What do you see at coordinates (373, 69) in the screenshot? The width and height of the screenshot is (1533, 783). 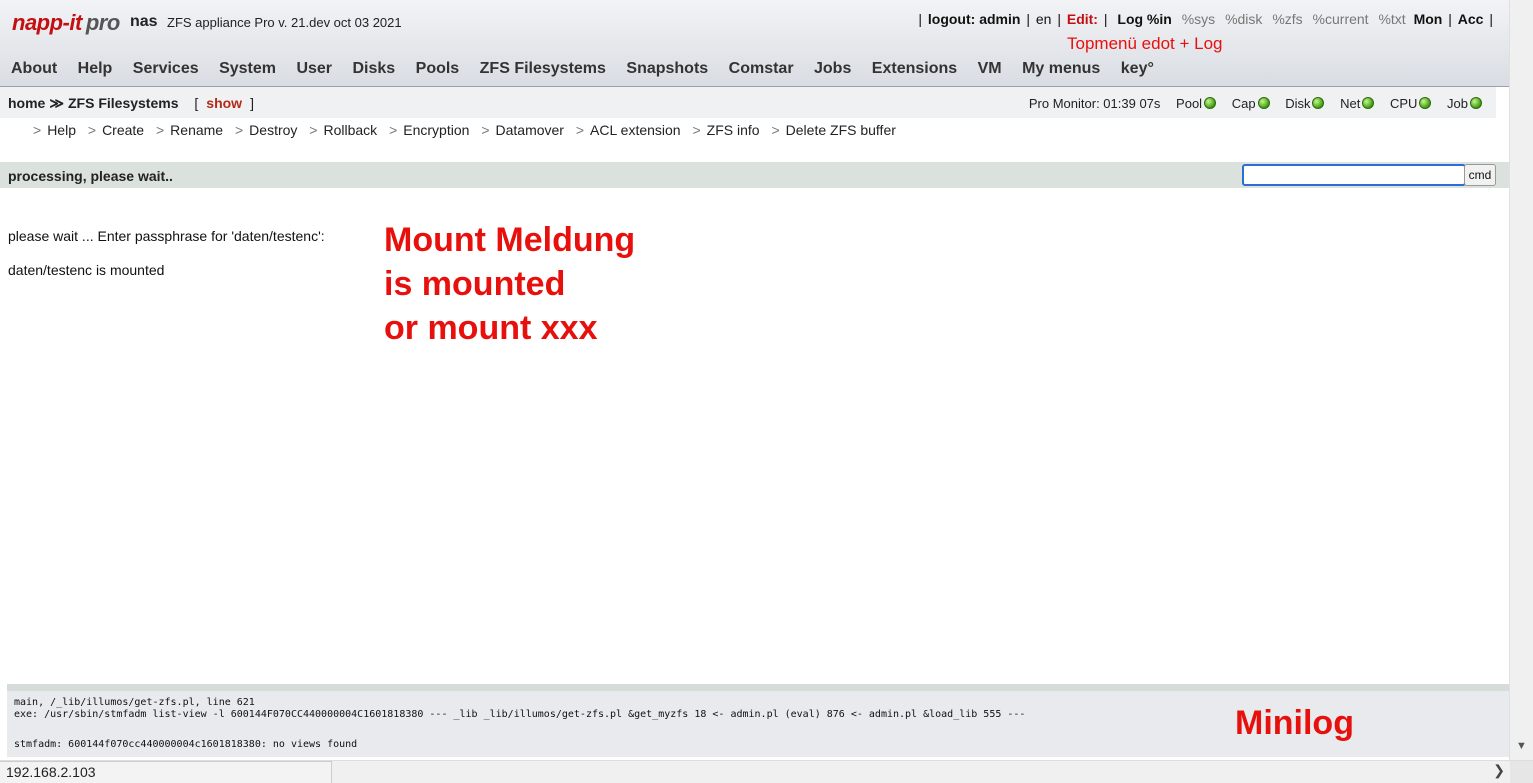 I see `nav-disks: Disks` at bounding box center [373, 69].